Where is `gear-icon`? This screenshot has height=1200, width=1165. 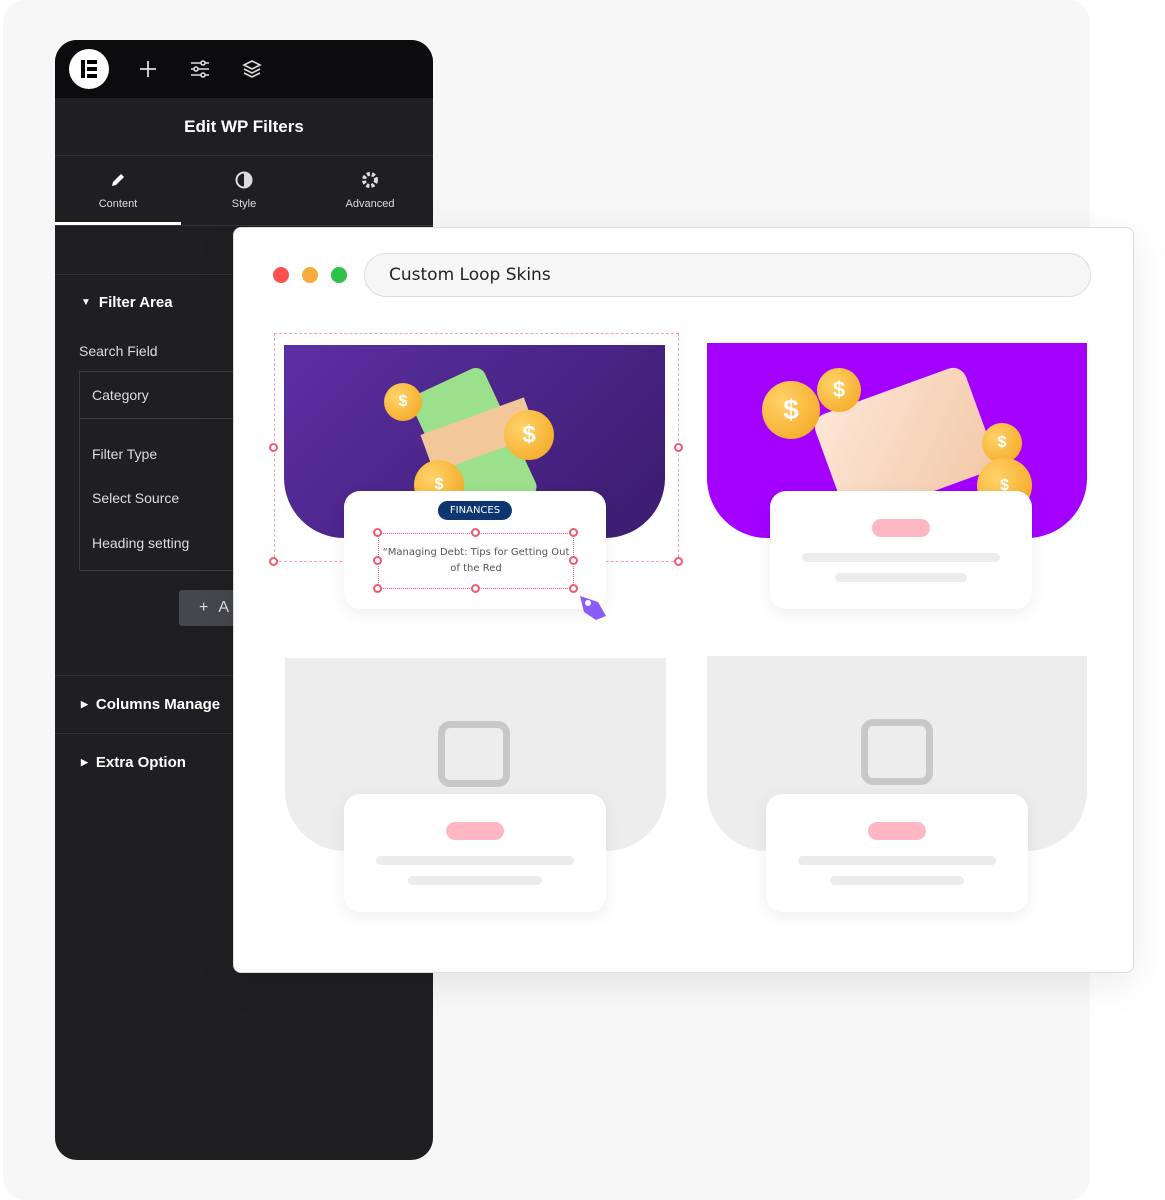
gear-icon is located at coordinates (370, 181).